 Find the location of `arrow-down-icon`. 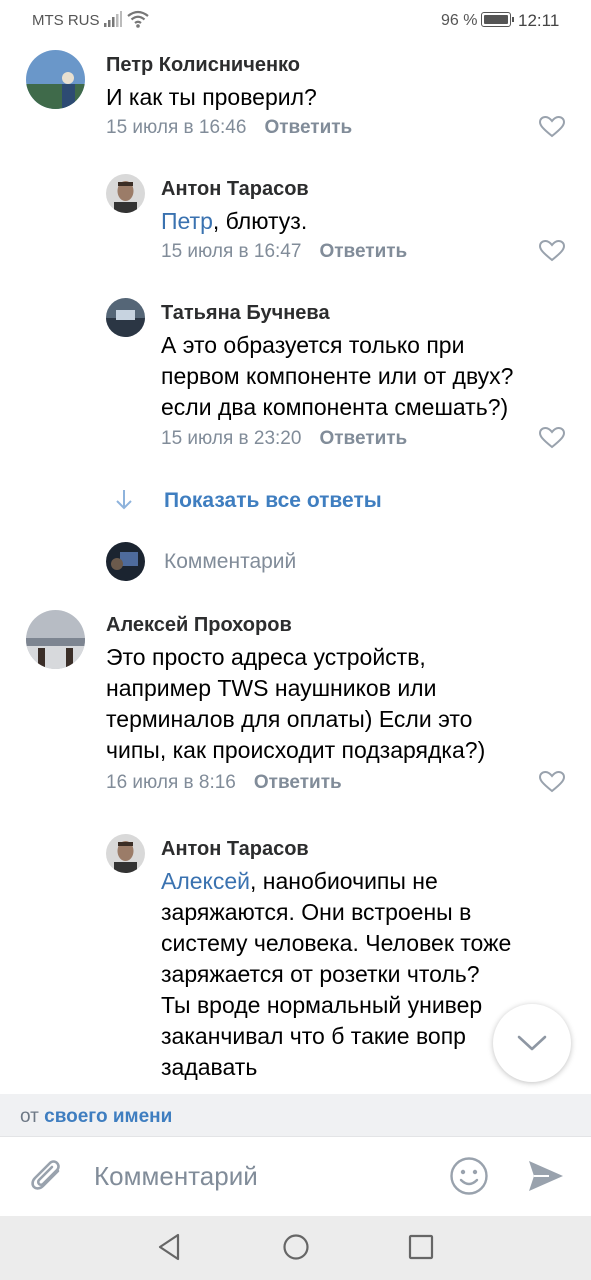

arrow-down-icon is located at coordinates (124, 500).